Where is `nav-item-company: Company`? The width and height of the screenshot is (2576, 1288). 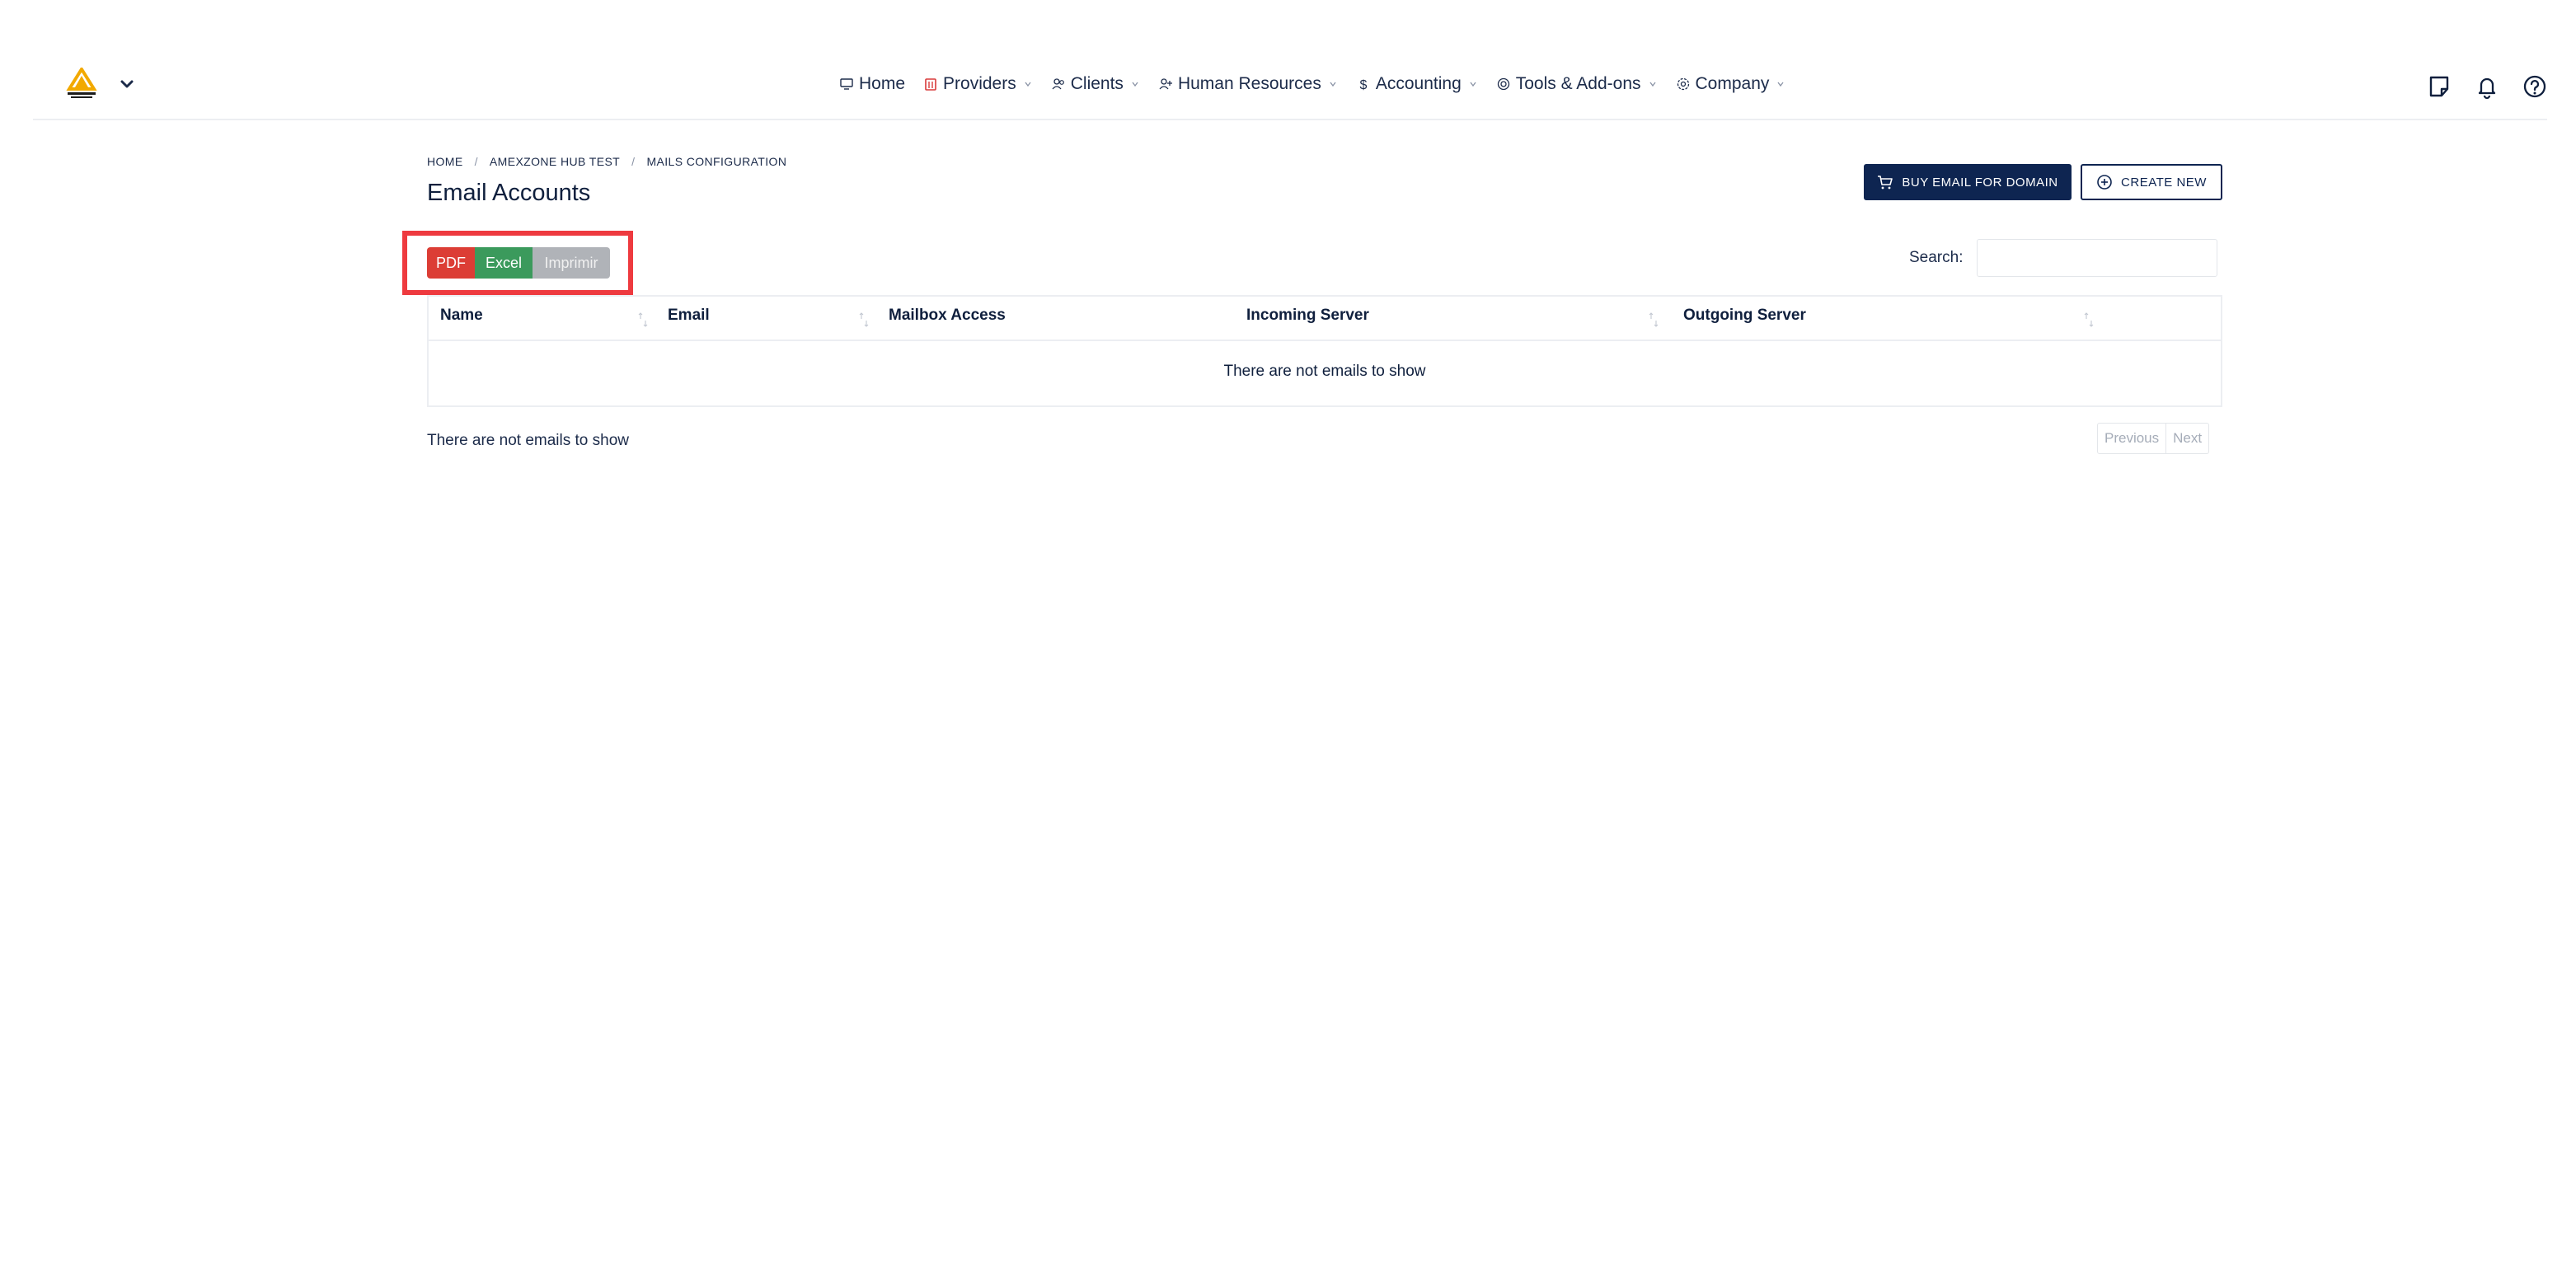
nav-item-company: Company is located at coordinates (1731, 84).